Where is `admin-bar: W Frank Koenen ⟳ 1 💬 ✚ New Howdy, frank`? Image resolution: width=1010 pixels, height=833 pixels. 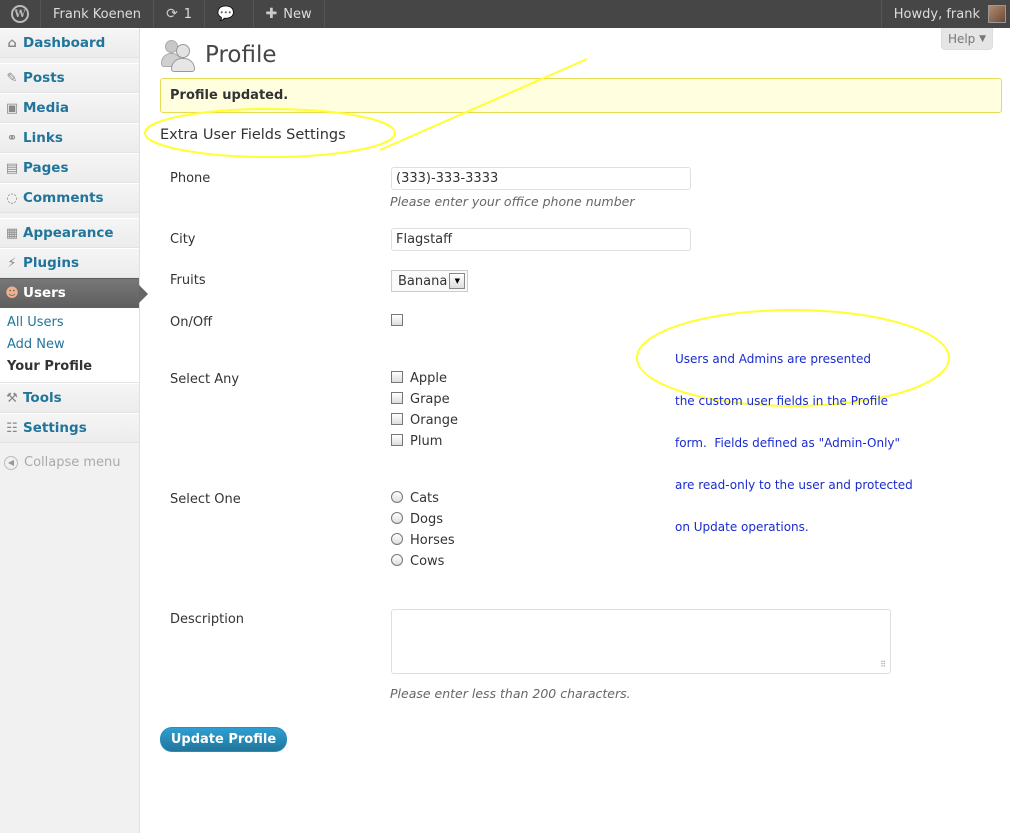 admin-bar: W Frank Koenen ⟳ 1 💬 ✚ New Howdy, frank is located at coordinates (505, 14).